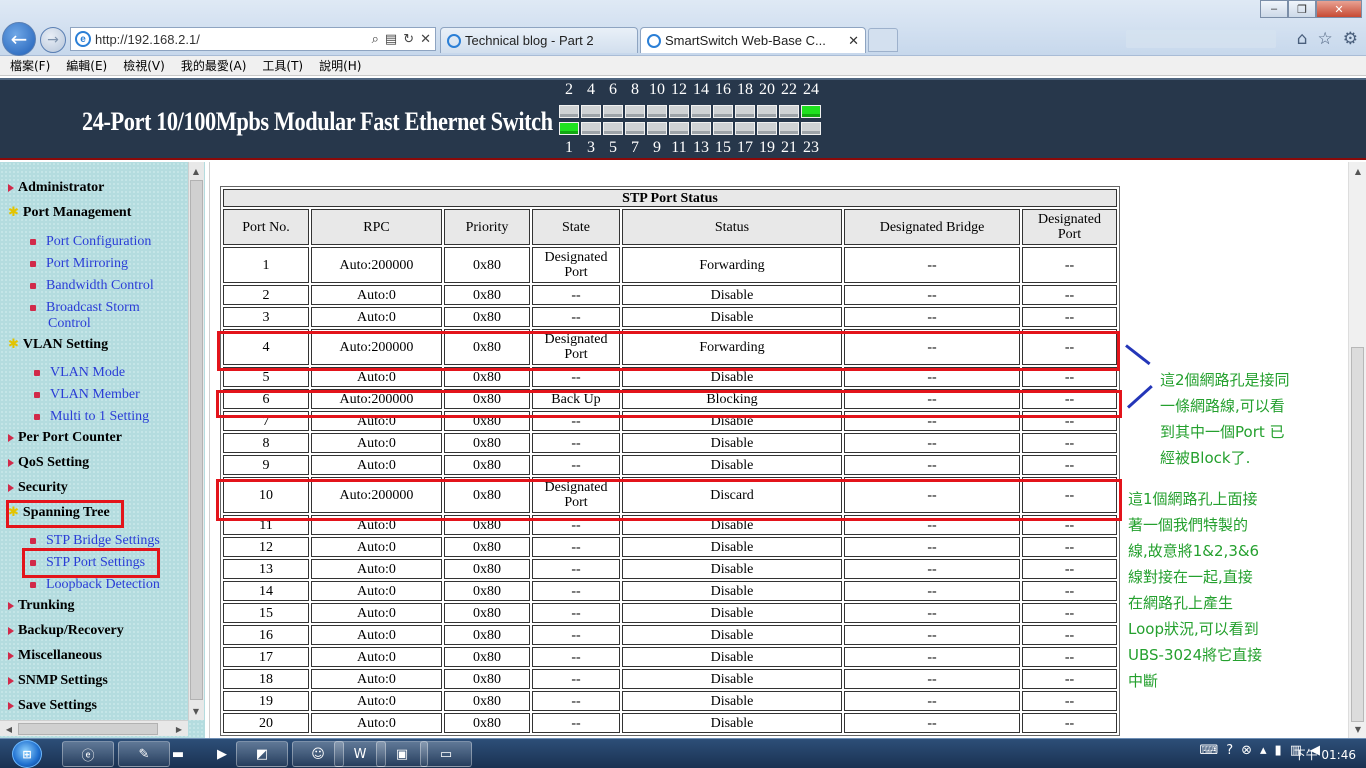  What do you see at coordinates (883, 40) in the screenshot?
I see `new-tab-button` at bounding box center [883, 40].